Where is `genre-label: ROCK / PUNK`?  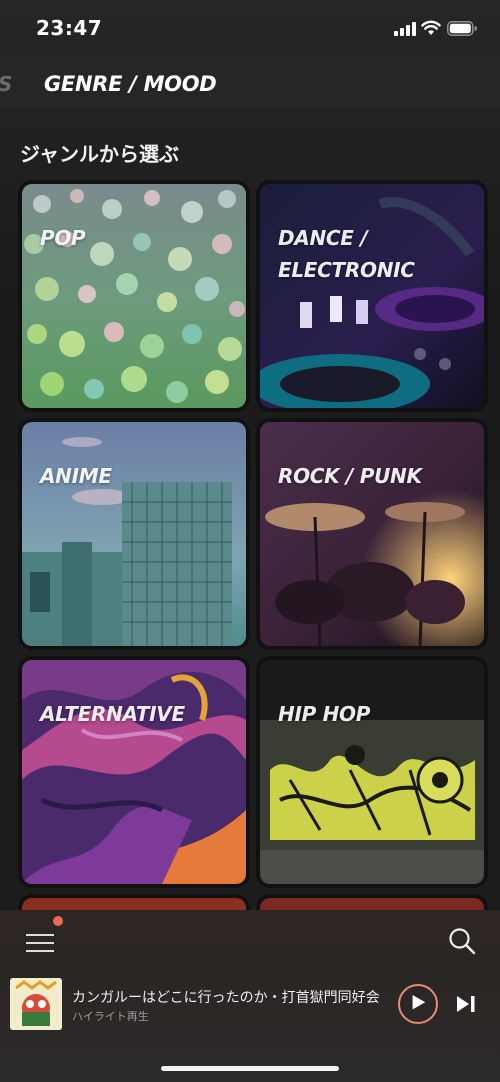 genre-label: ROCK / PUNK is located at coordinates (350, 476).